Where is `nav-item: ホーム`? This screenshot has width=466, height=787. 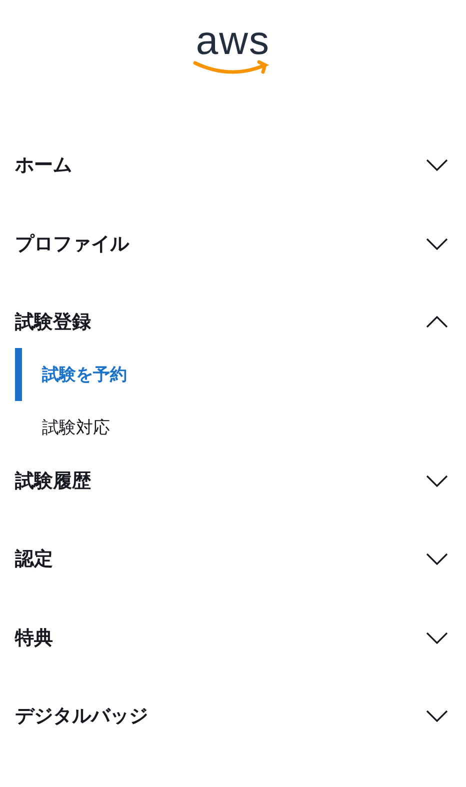
nav-item: ホーム is located at coordinates (233, 165).